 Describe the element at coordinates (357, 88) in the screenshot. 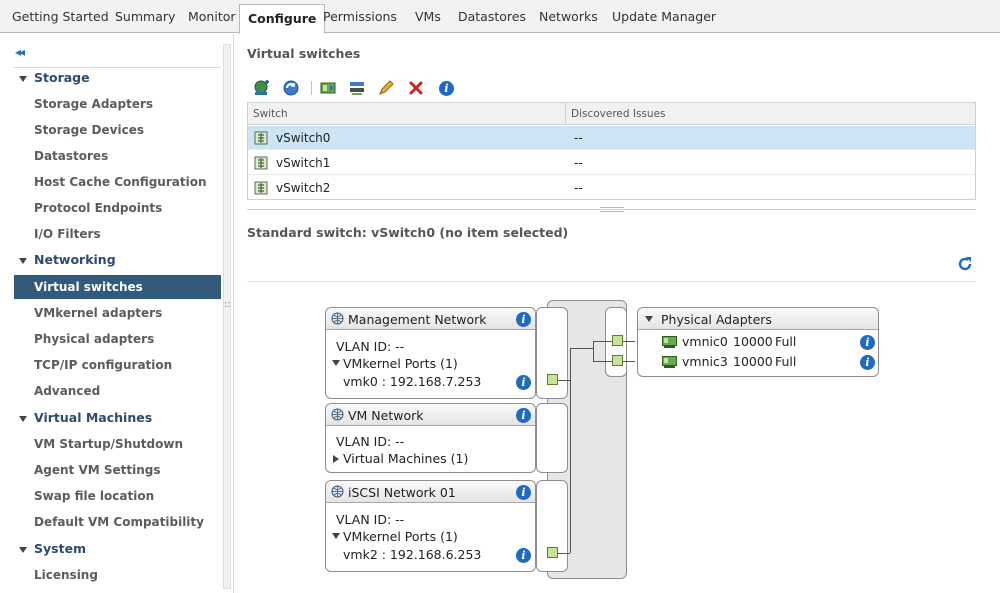

I see `migrate-adapter-icon` at that location.